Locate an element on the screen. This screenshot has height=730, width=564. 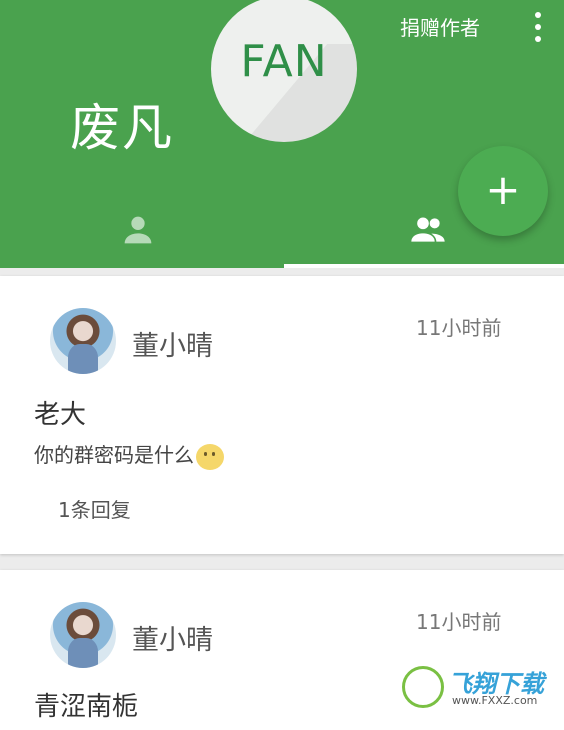
logo-text: FAN is located at coordinates (284, 61).